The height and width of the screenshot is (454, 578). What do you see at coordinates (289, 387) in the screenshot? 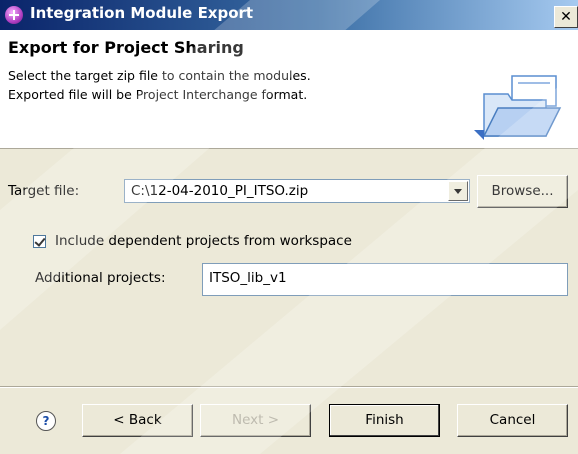
I see `footer-separator` at bounding box center [289, 387].